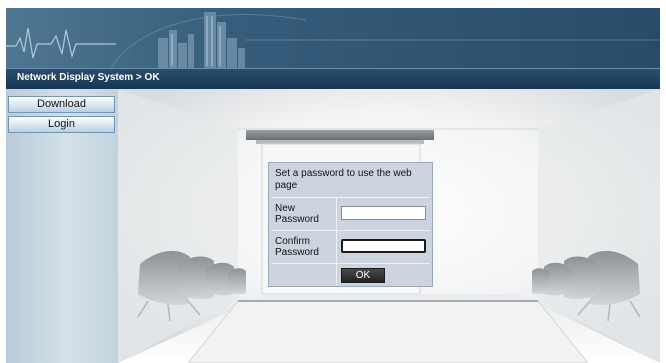 The image size is (666, 363). I want to click on dialog-title: Set a password to use the web page, so click(343, 179).